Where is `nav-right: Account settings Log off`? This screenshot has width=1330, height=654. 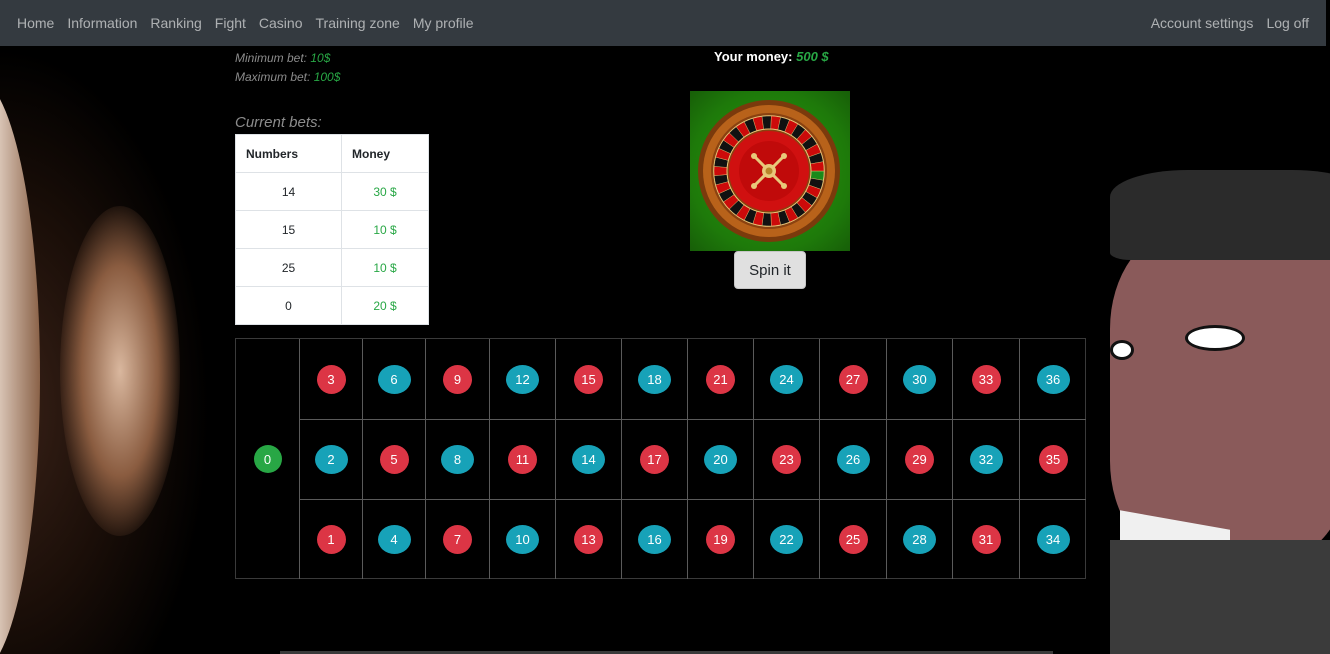 nav-right: Account settings Log off is located at coordinates (1223, 23).